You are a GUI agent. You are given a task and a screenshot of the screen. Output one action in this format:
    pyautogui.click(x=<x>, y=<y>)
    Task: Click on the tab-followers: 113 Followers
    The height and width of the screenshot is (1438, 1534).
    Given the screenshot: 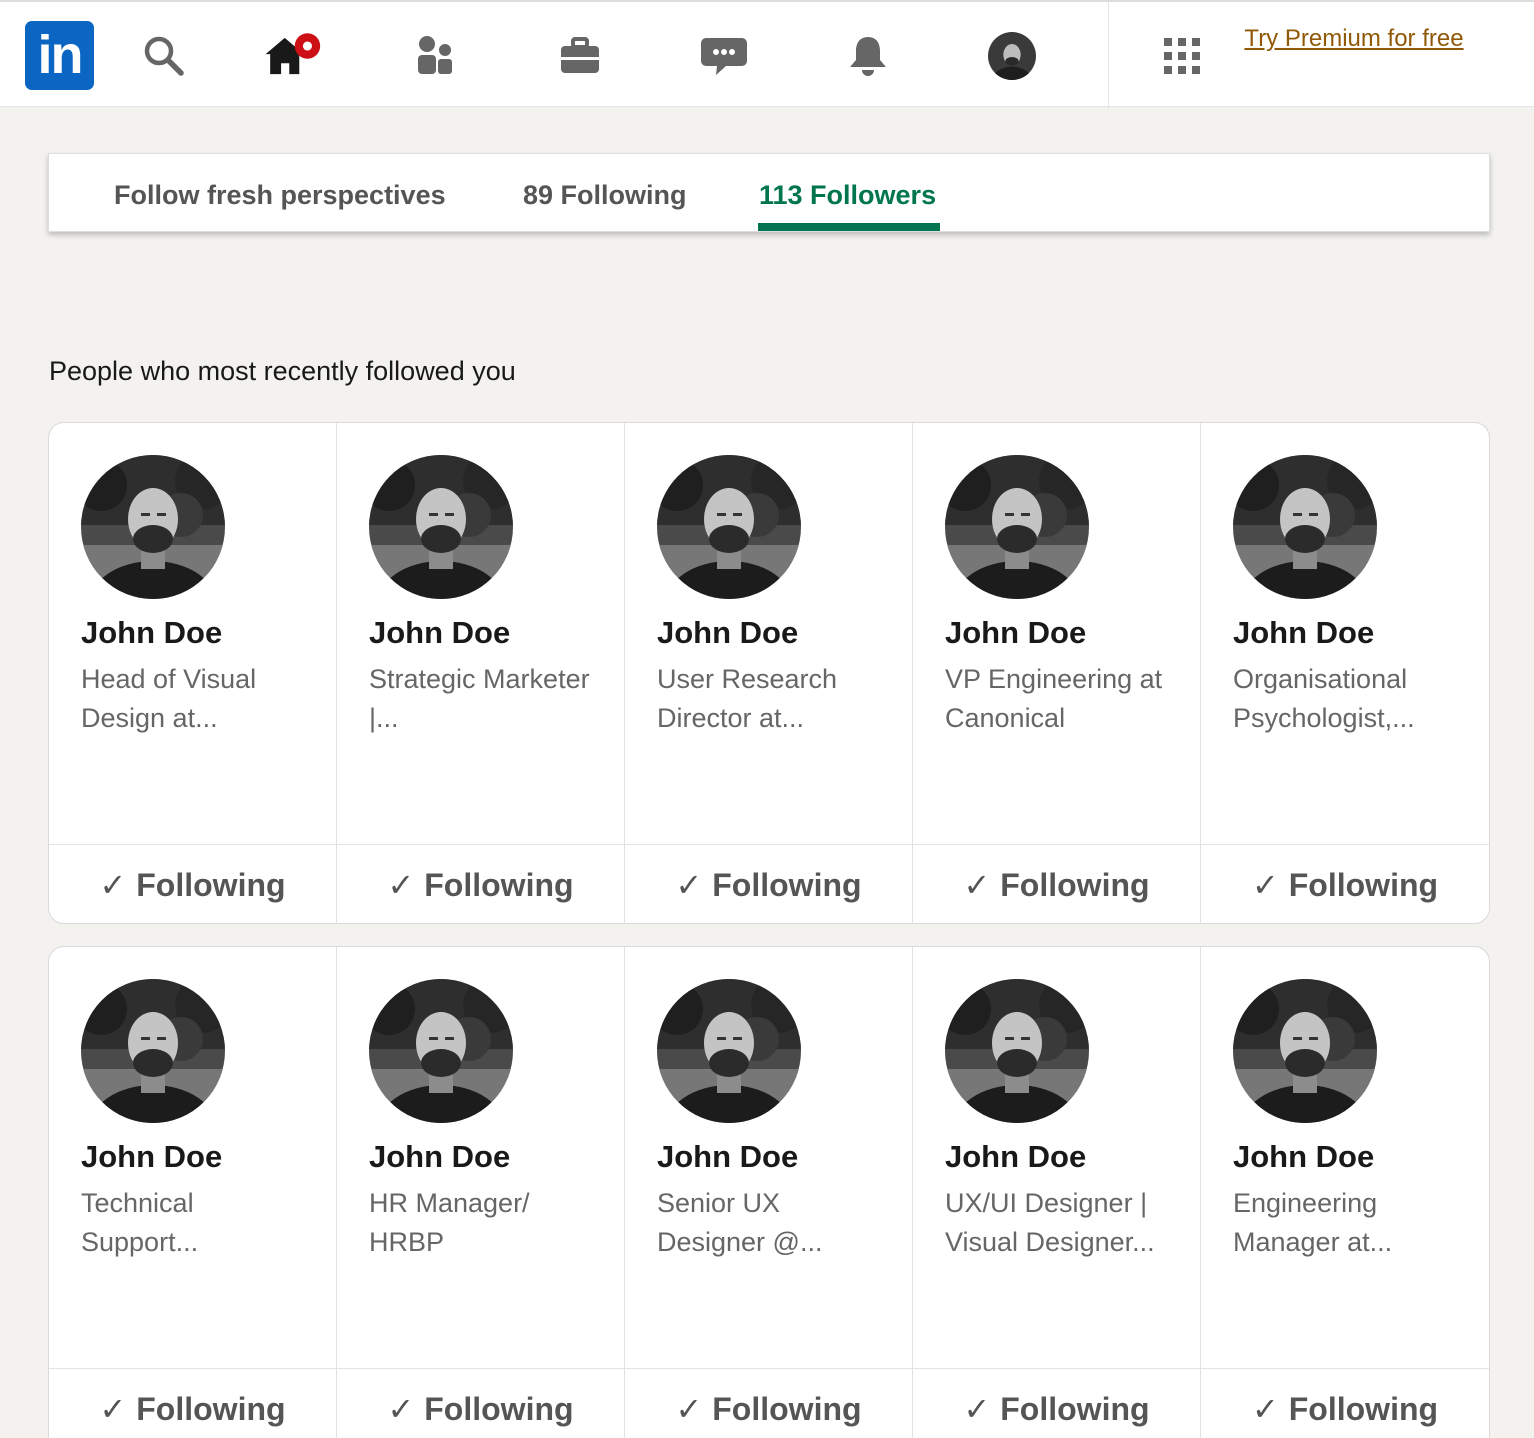 What is the action you would take?
    pyautogui.click(x=847, y=195)
    